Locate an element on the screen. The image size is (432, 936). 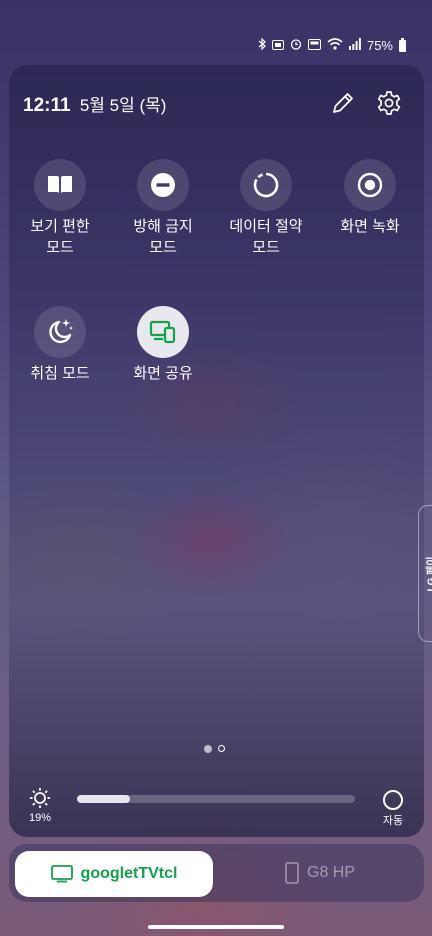
brightness-indicator: 19% is located at coordinates (40, 805).